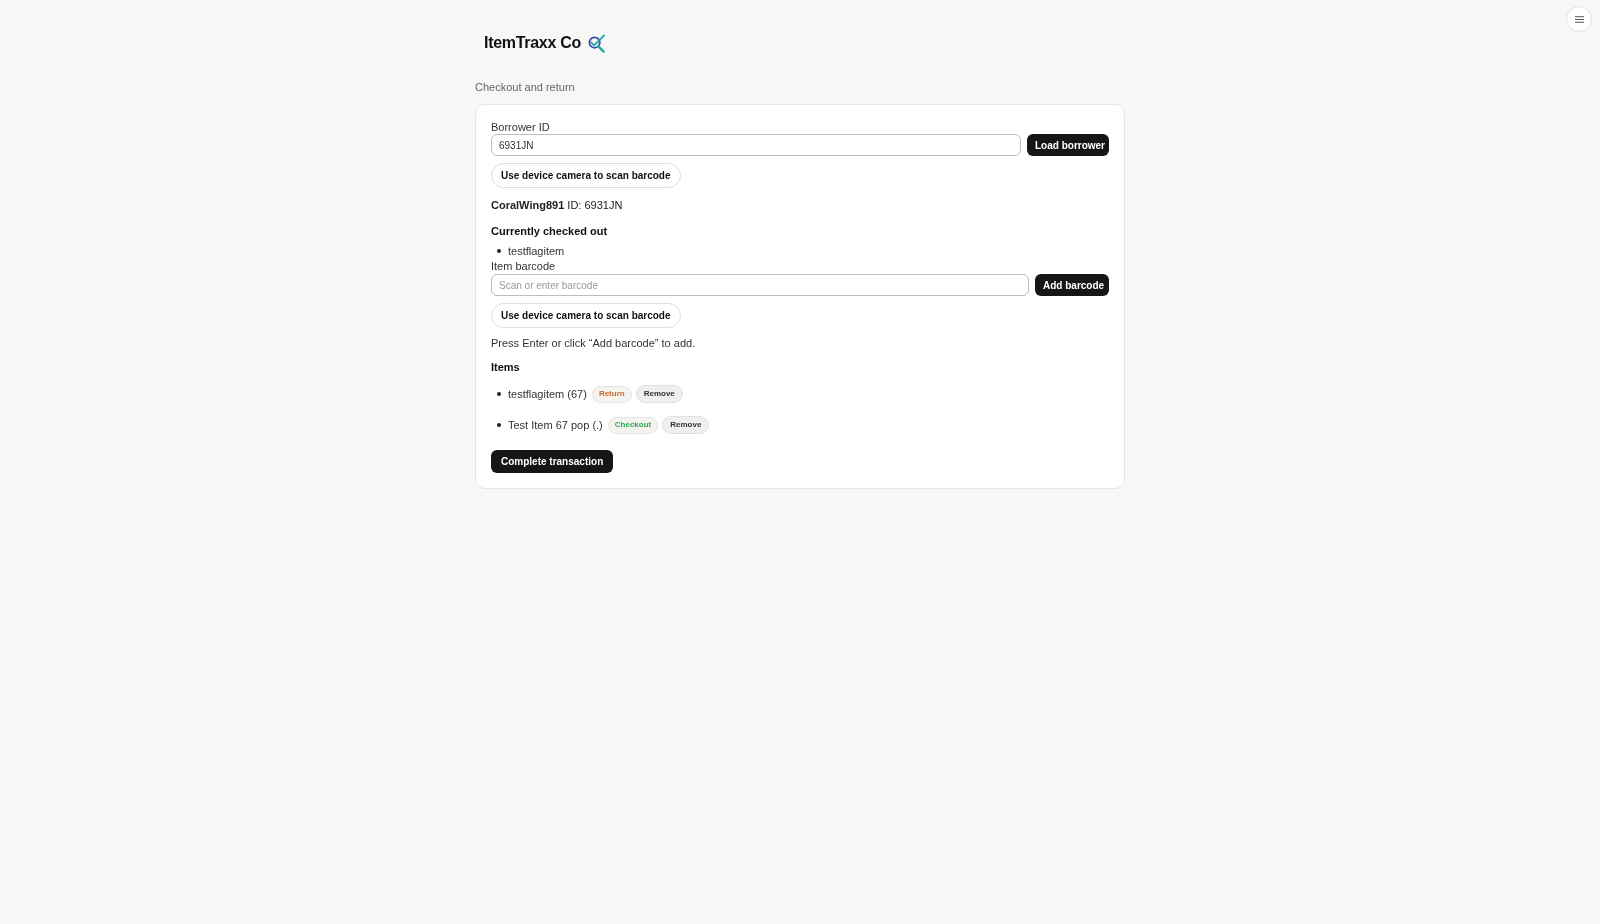 Image resolution: width=1600 pixels, height=924 pixels. What do you see at coordinates (760, 285) in the screenshot?
I see `barcode-field: Scan or enter barcode` at bounding box center [760, 285].